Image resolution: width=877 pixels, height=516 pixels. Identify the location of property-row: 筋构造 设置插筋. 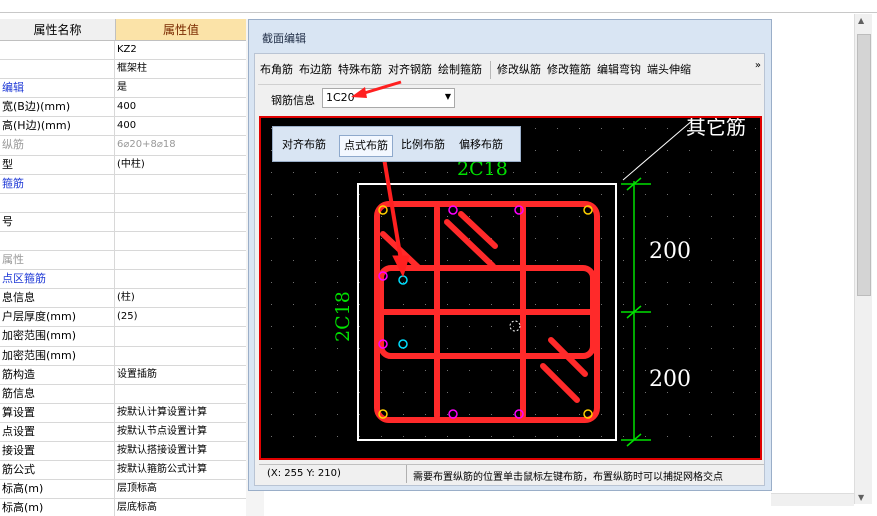
(123, 375).